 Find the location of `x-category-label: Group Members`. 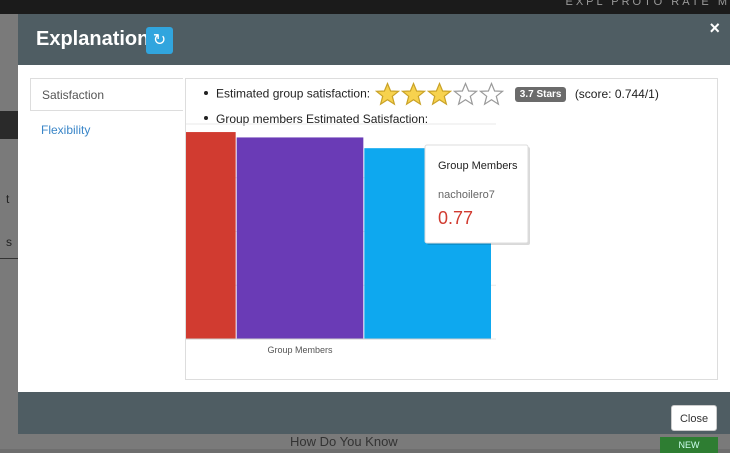

x-category-label: Group Members is located at coordinates (300, 350).